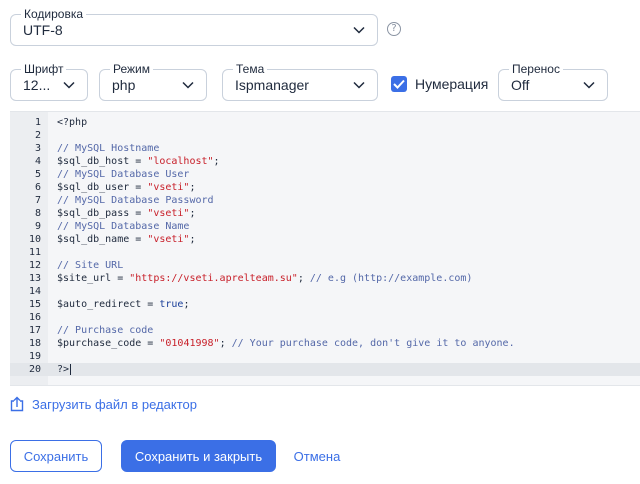 The image size is (640, 484). I want to click on line-number: 17, so click(34, 330).